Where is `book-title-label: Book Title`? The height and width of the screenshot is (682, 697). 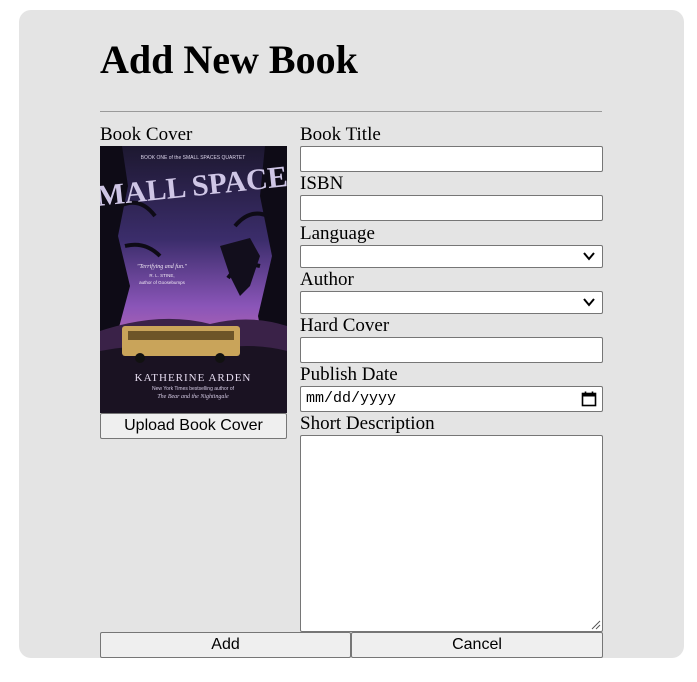
book-title-label: Book Title is located at coordinates (340, 134).